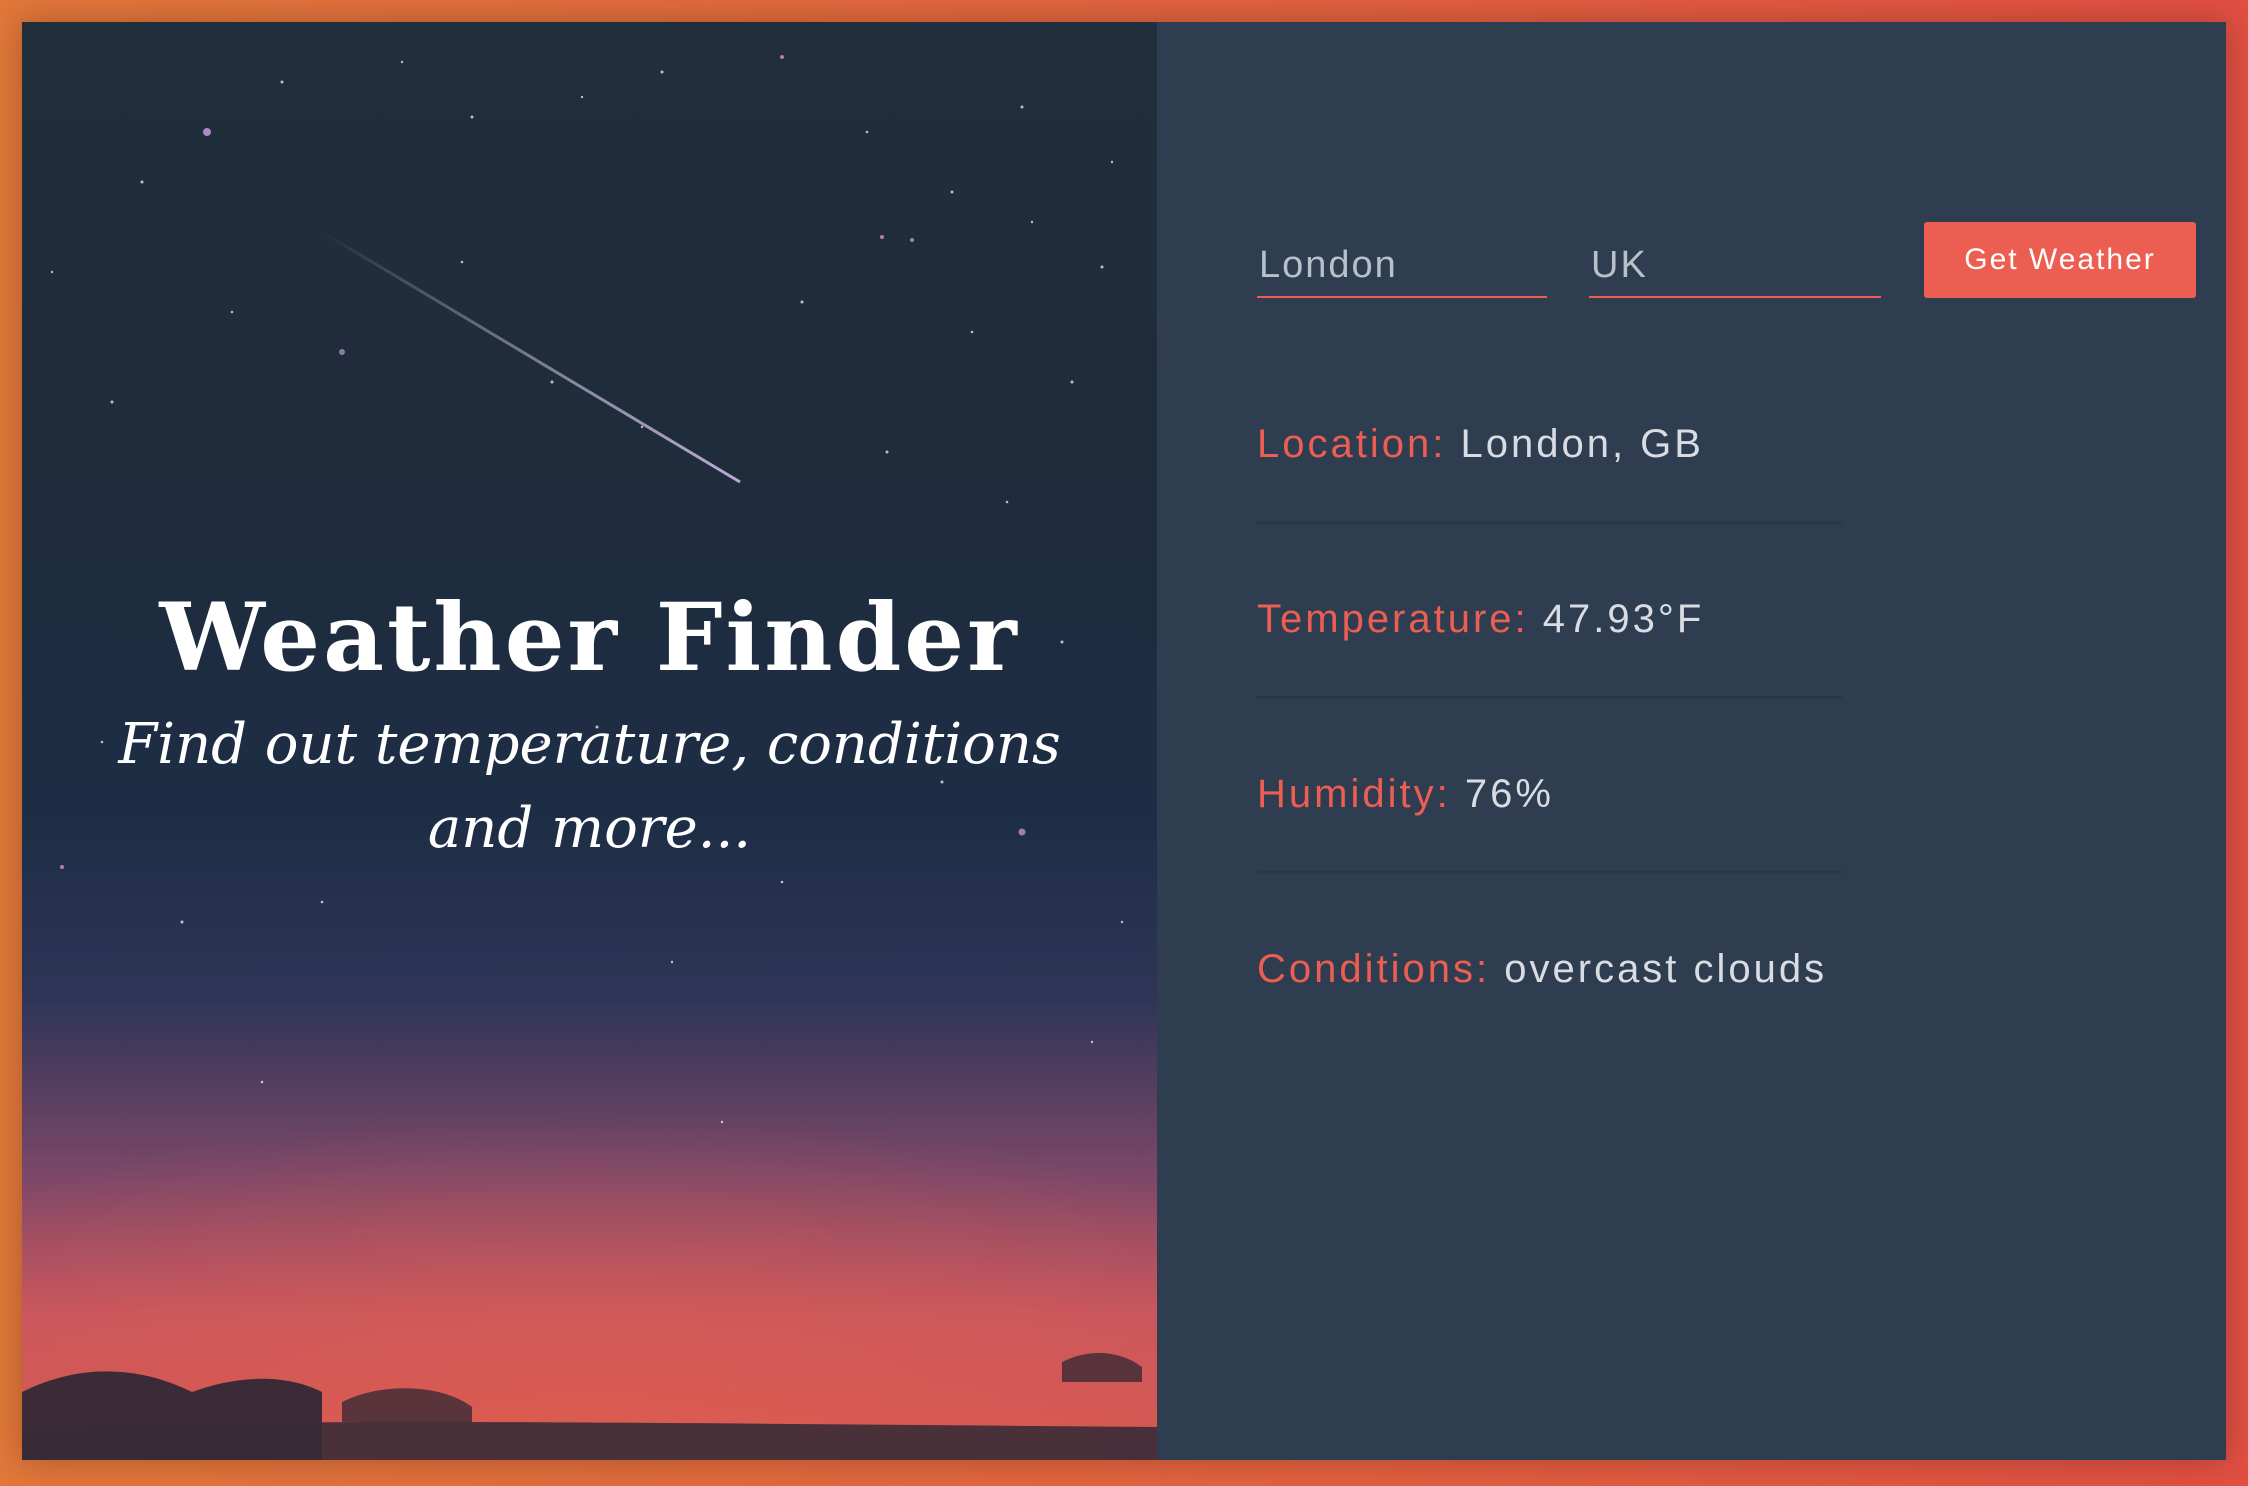 Image resolution: width=2248 pixels, height=1486 pixels. What do you see at coordinates (1549, 1004) in the screenshot?
I see `conditions-row: Conditions: overcast clouds` at bounding box center [1549, 1004].